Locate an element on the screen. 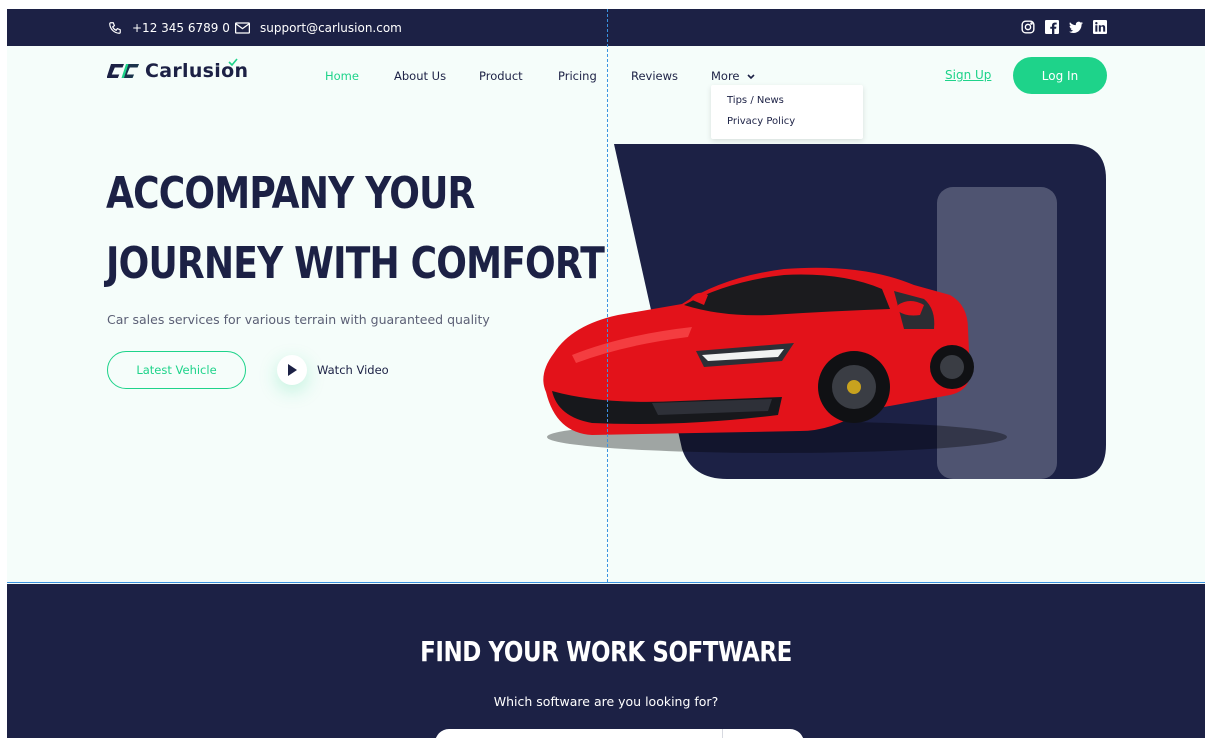  play-icon is located at coordinates (292, 370).